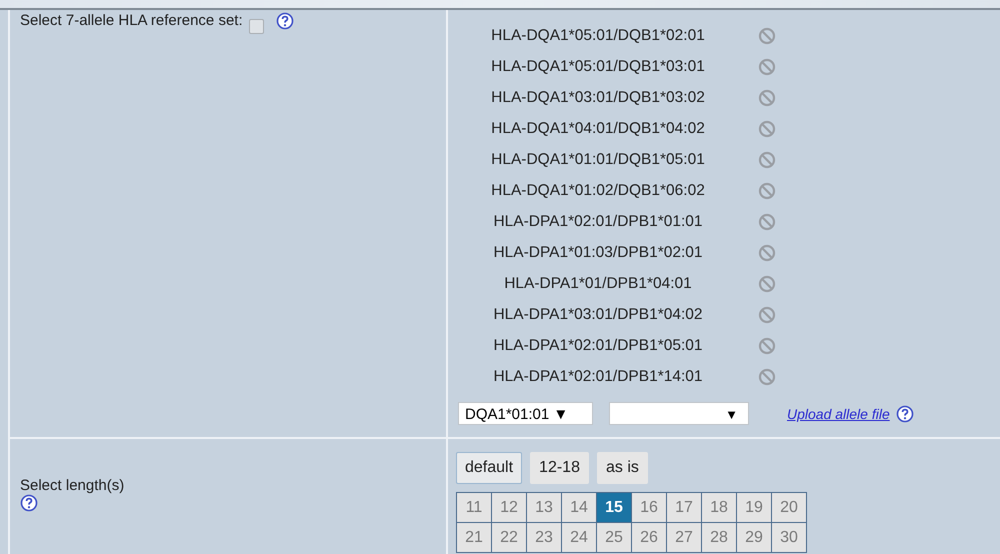 The width and height of the screenshot is (1000, 554). What do you see at coordinates (684, 538) in the screenshot?
I see `length-option: 27` at bounding box center [684, 538].